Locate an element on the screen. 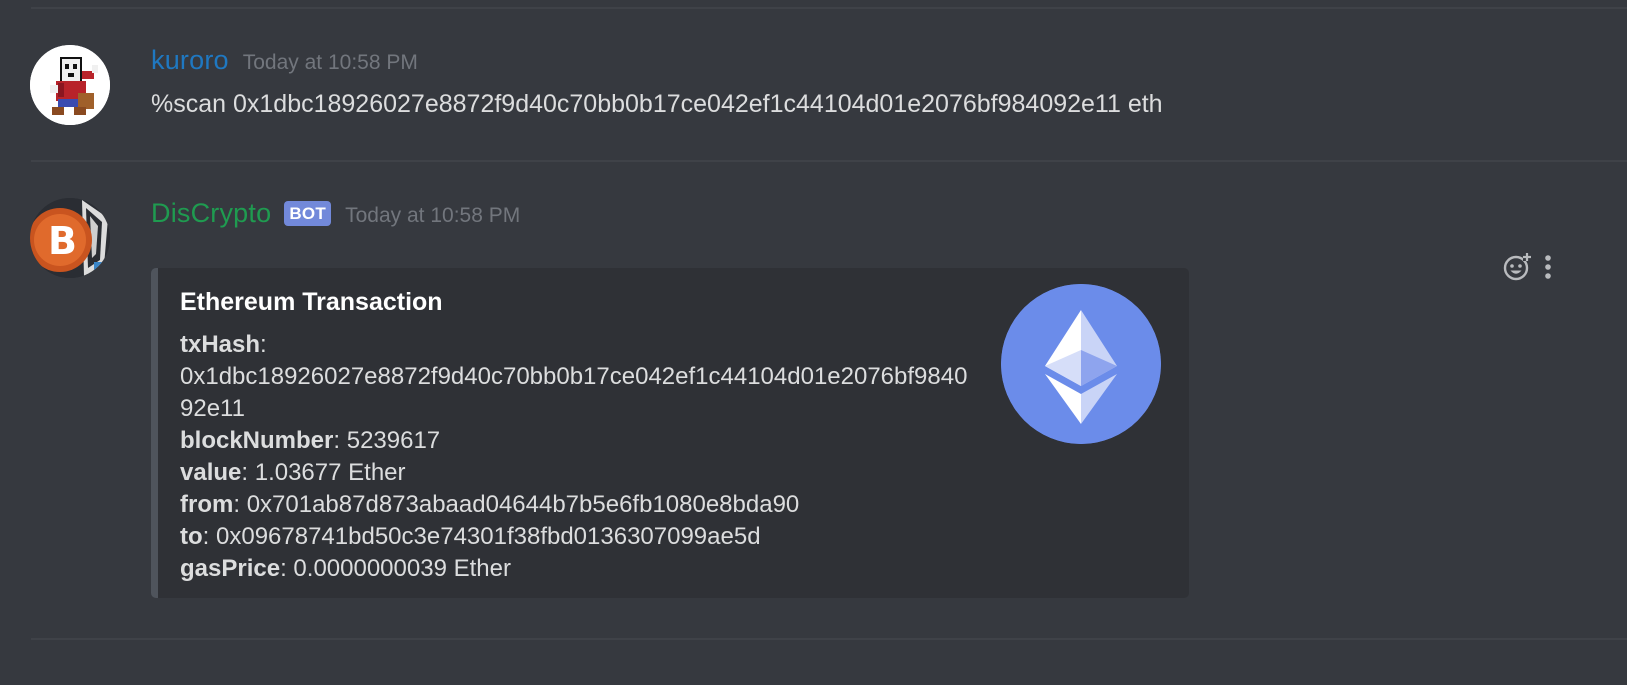 This screenshot has height=685, width=1627. more-options-icon is located at coordinates (1548, 267).